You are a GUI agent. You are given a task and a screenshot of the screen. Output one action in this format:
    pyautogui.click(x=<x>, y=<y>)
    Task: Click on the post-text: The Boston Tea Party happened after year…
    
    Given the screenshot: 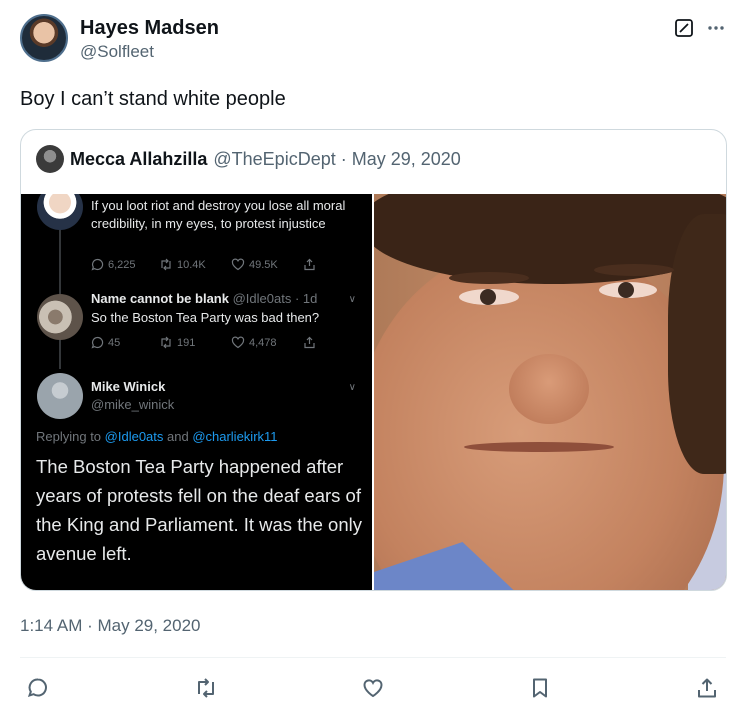 What is the action you would take?
    pyautogui.click(x=199, y=510)
    